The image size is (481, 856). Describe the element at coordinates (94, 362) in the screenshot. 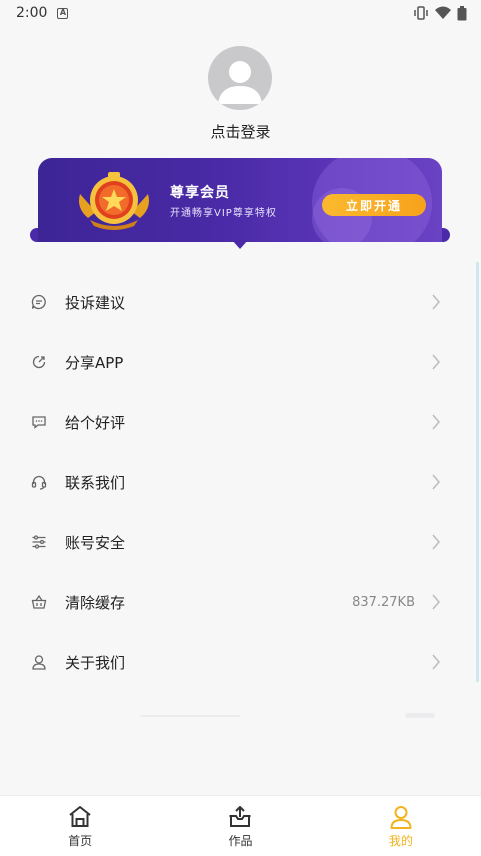

I see `menu-item-label: 分享APP` at that location.